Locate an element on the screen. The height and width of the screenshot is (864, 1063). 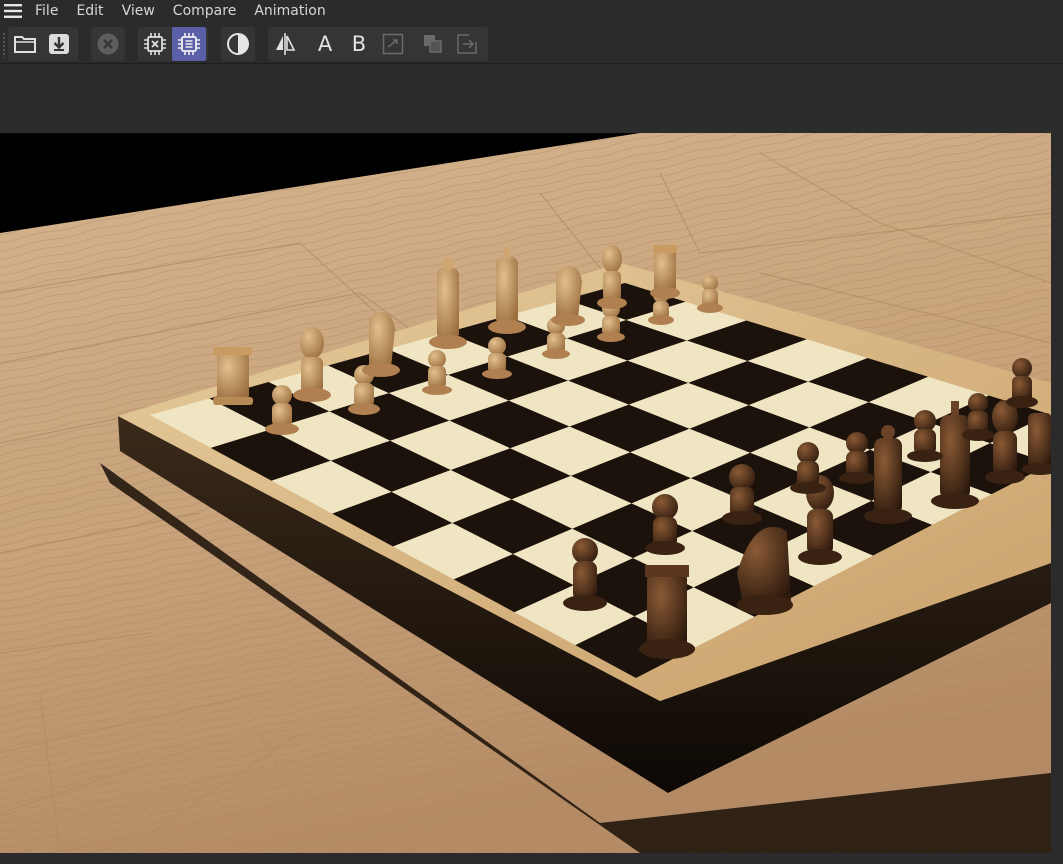
snapshot-b-label: B is located at coordinates (359, 44).